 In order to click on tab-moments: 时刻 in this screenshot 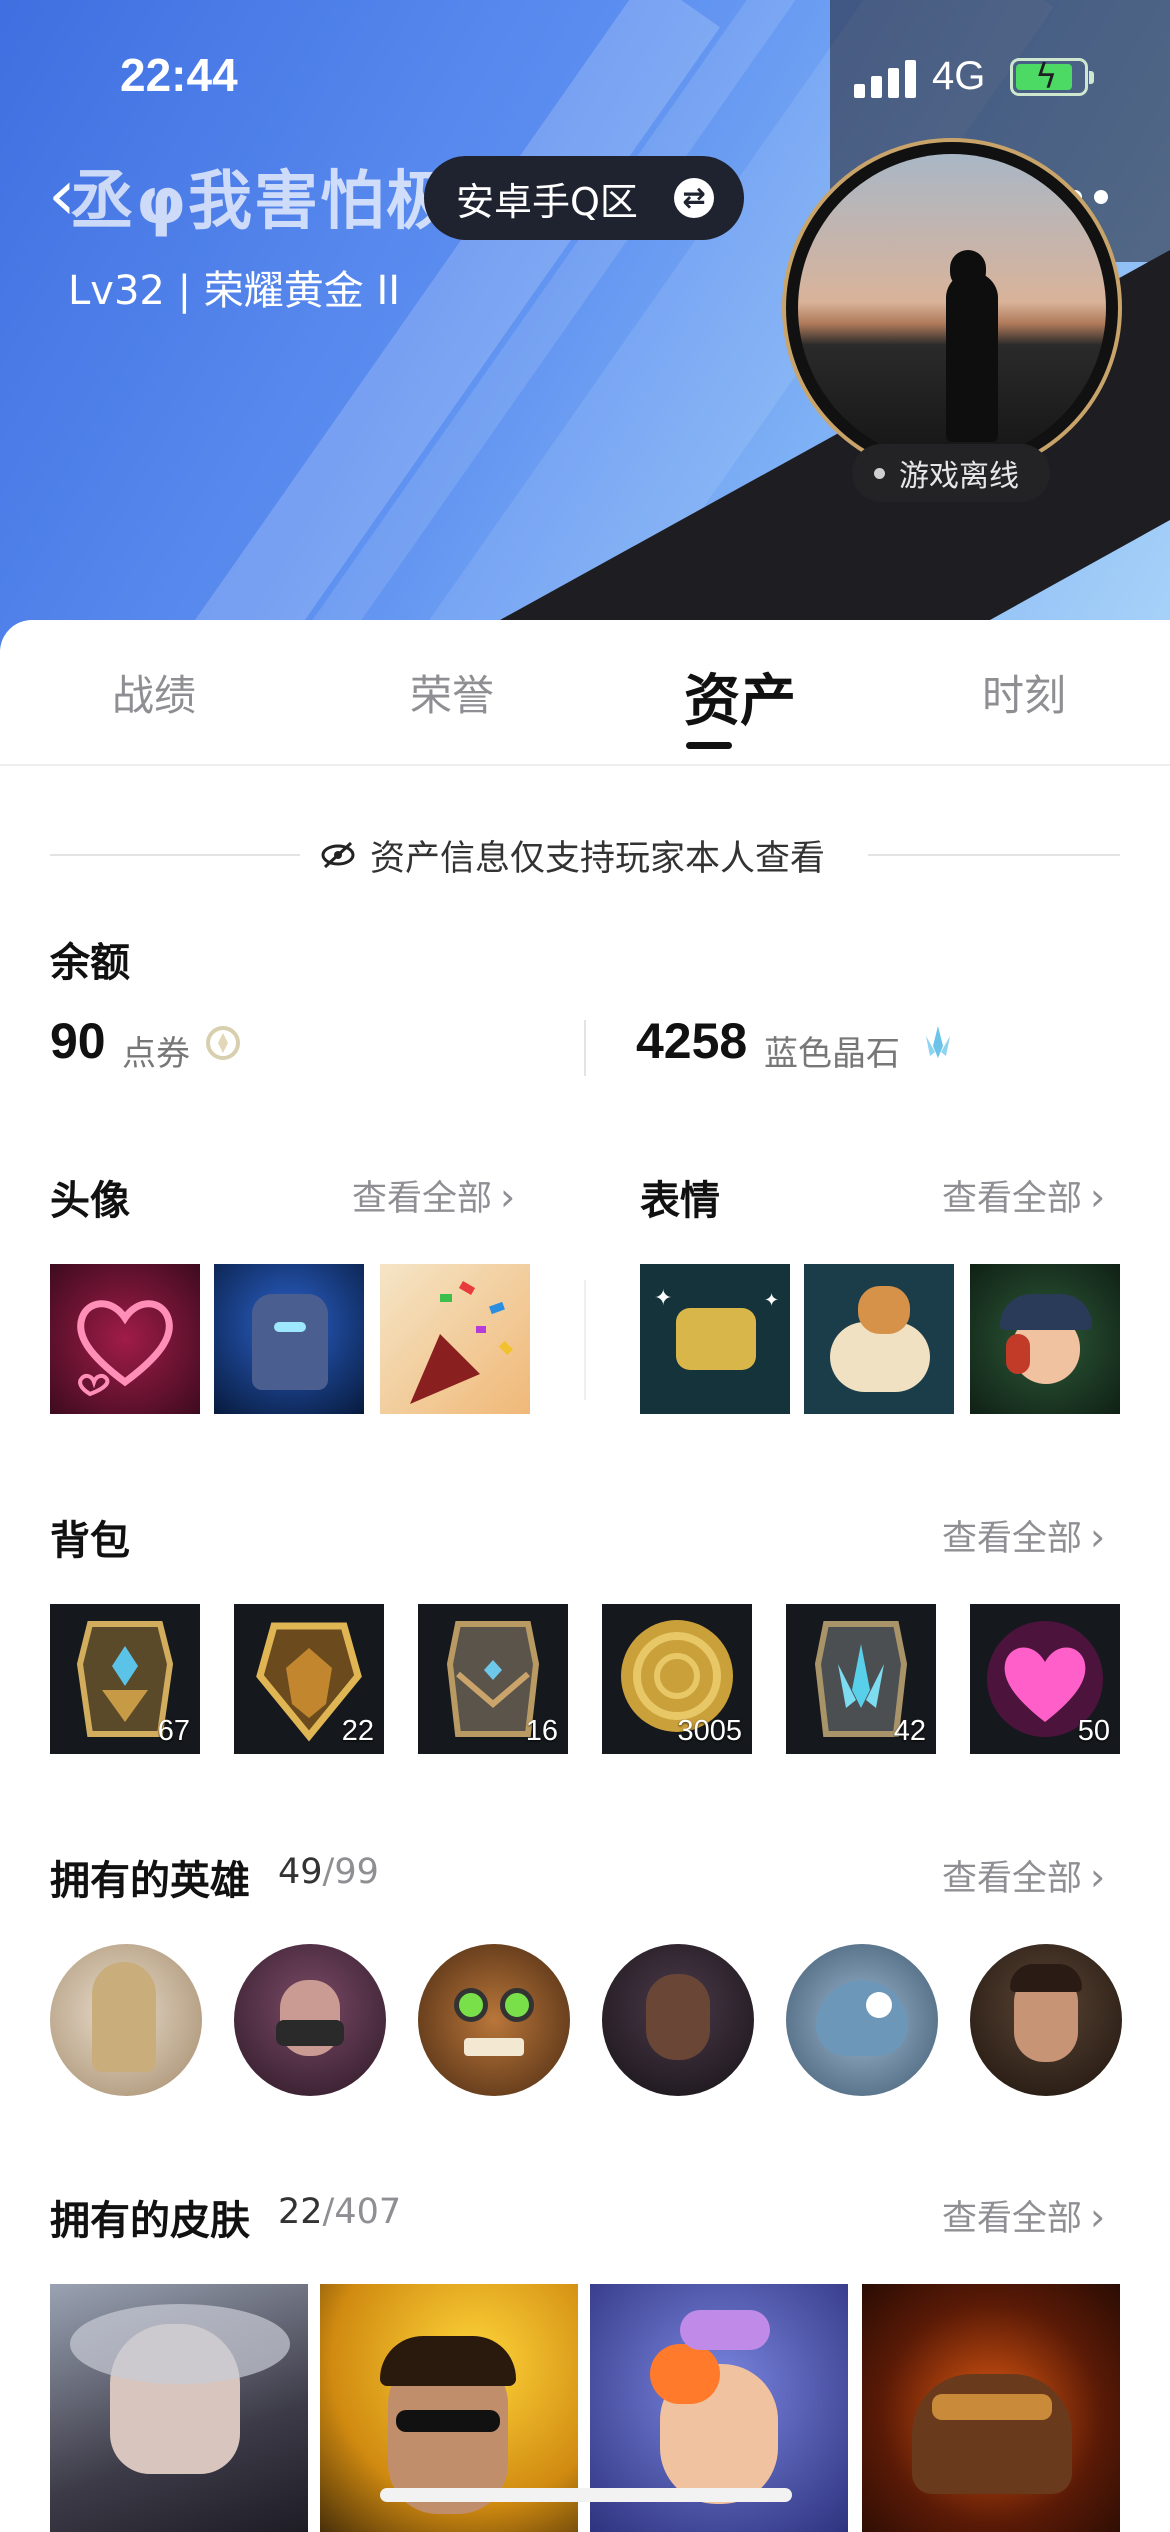, I will do `click(1024, 692)`.